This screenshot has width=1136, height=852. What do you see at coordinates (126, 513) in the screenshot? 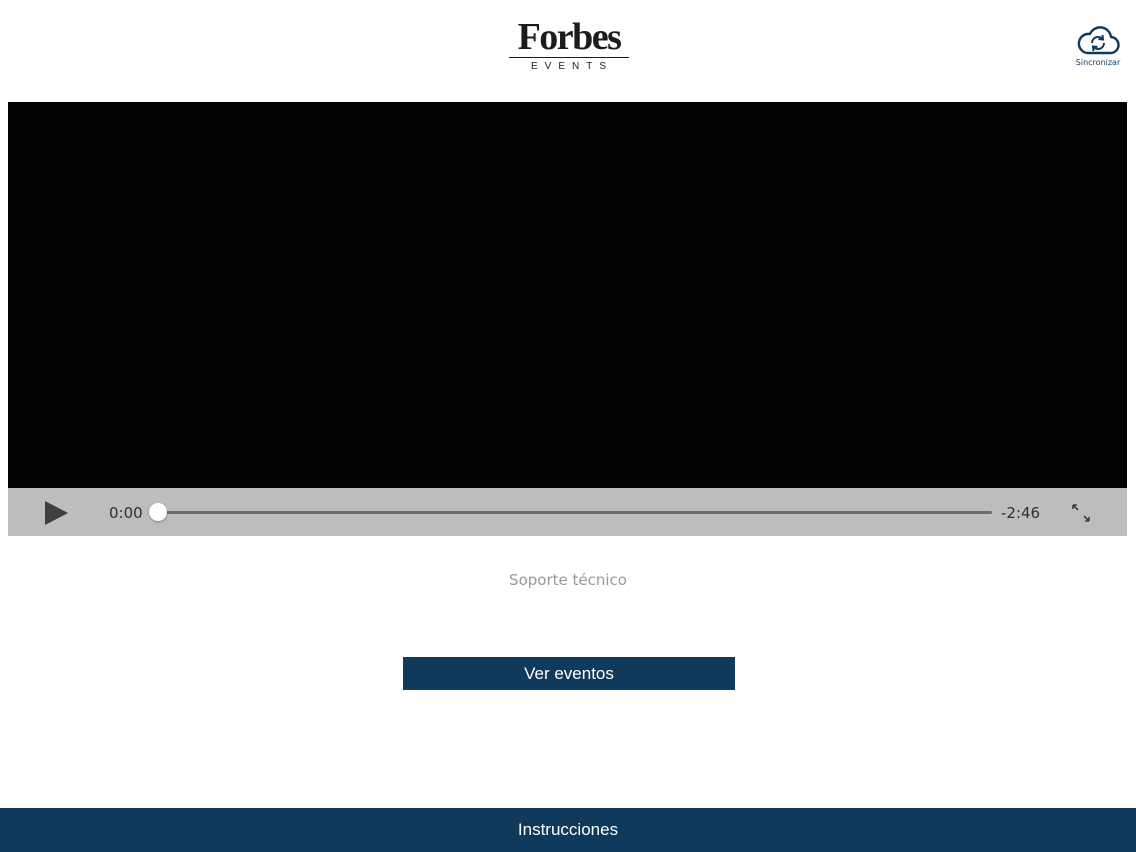
I see `time-elapsed: 0:00` at bounding box center [126, 513].